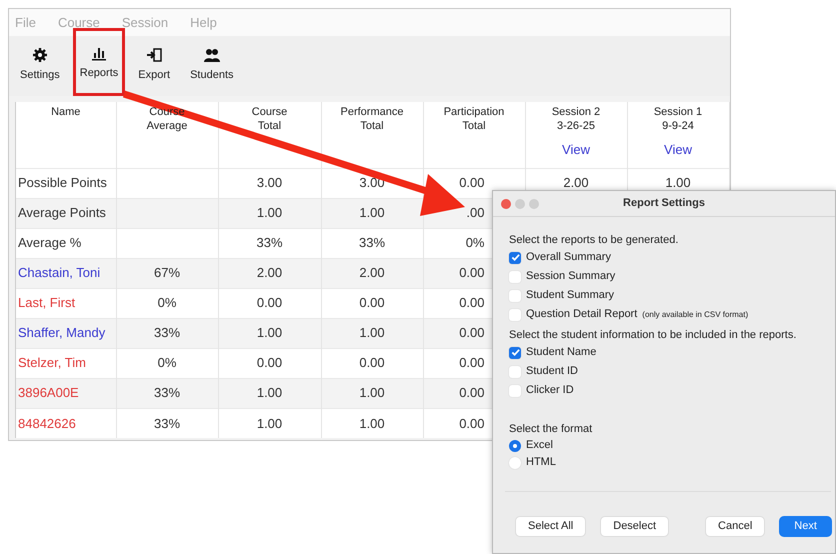 The height and width of the screenshot is (554, 836). I want to click on people-icon, so click(212, 55).